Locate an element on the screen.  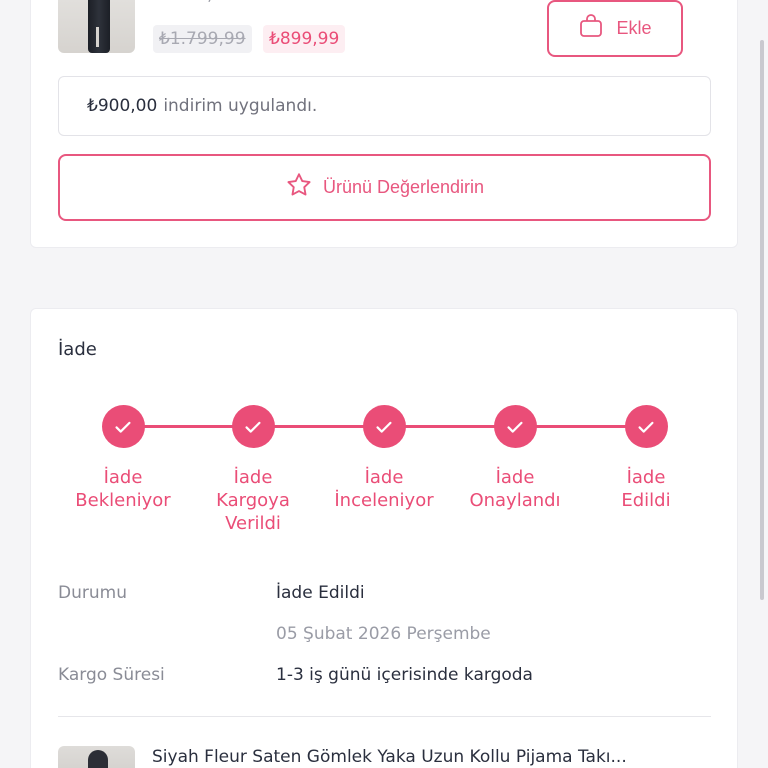
step-label: İade İnceleniyor is located at coordinates (384, 489).